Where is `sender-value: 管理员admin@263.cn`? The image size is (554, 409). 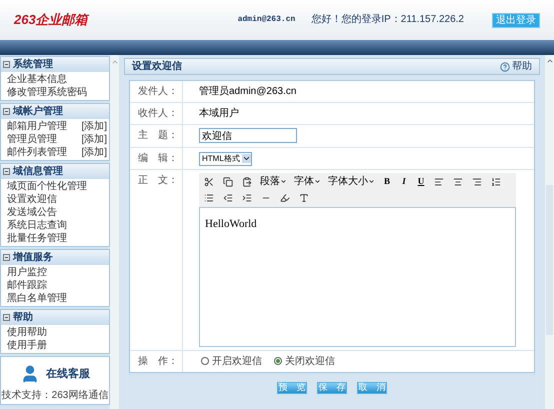
sender-value: 管理员admin@263.cn is located at coordinates (247, 92).